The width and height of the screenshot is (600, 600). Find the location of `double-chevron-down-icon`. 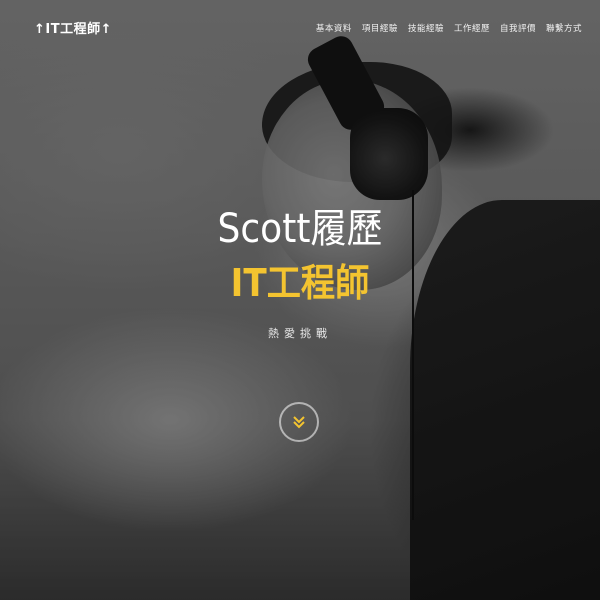

double-chevron-down-icon is located at coordinates (299, 422).